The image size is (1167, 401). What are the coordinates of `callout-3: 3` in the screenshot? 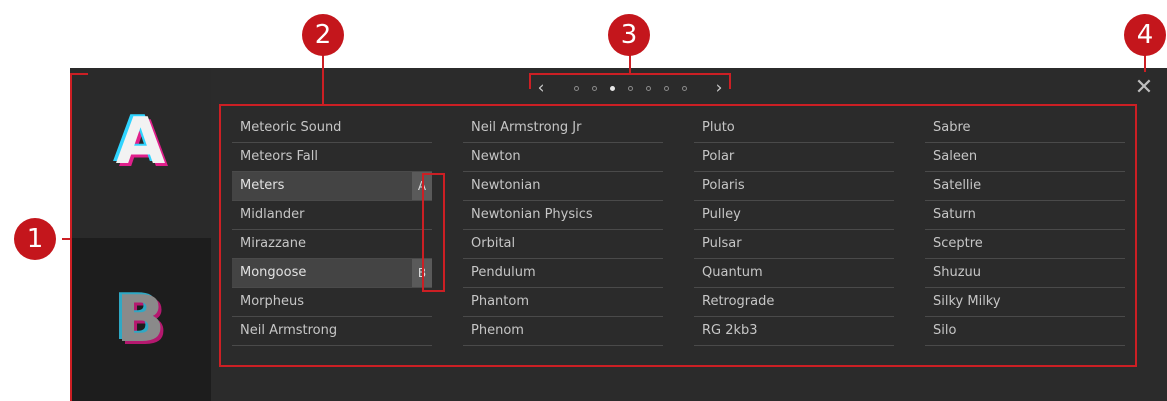 It's located at (629, 35).